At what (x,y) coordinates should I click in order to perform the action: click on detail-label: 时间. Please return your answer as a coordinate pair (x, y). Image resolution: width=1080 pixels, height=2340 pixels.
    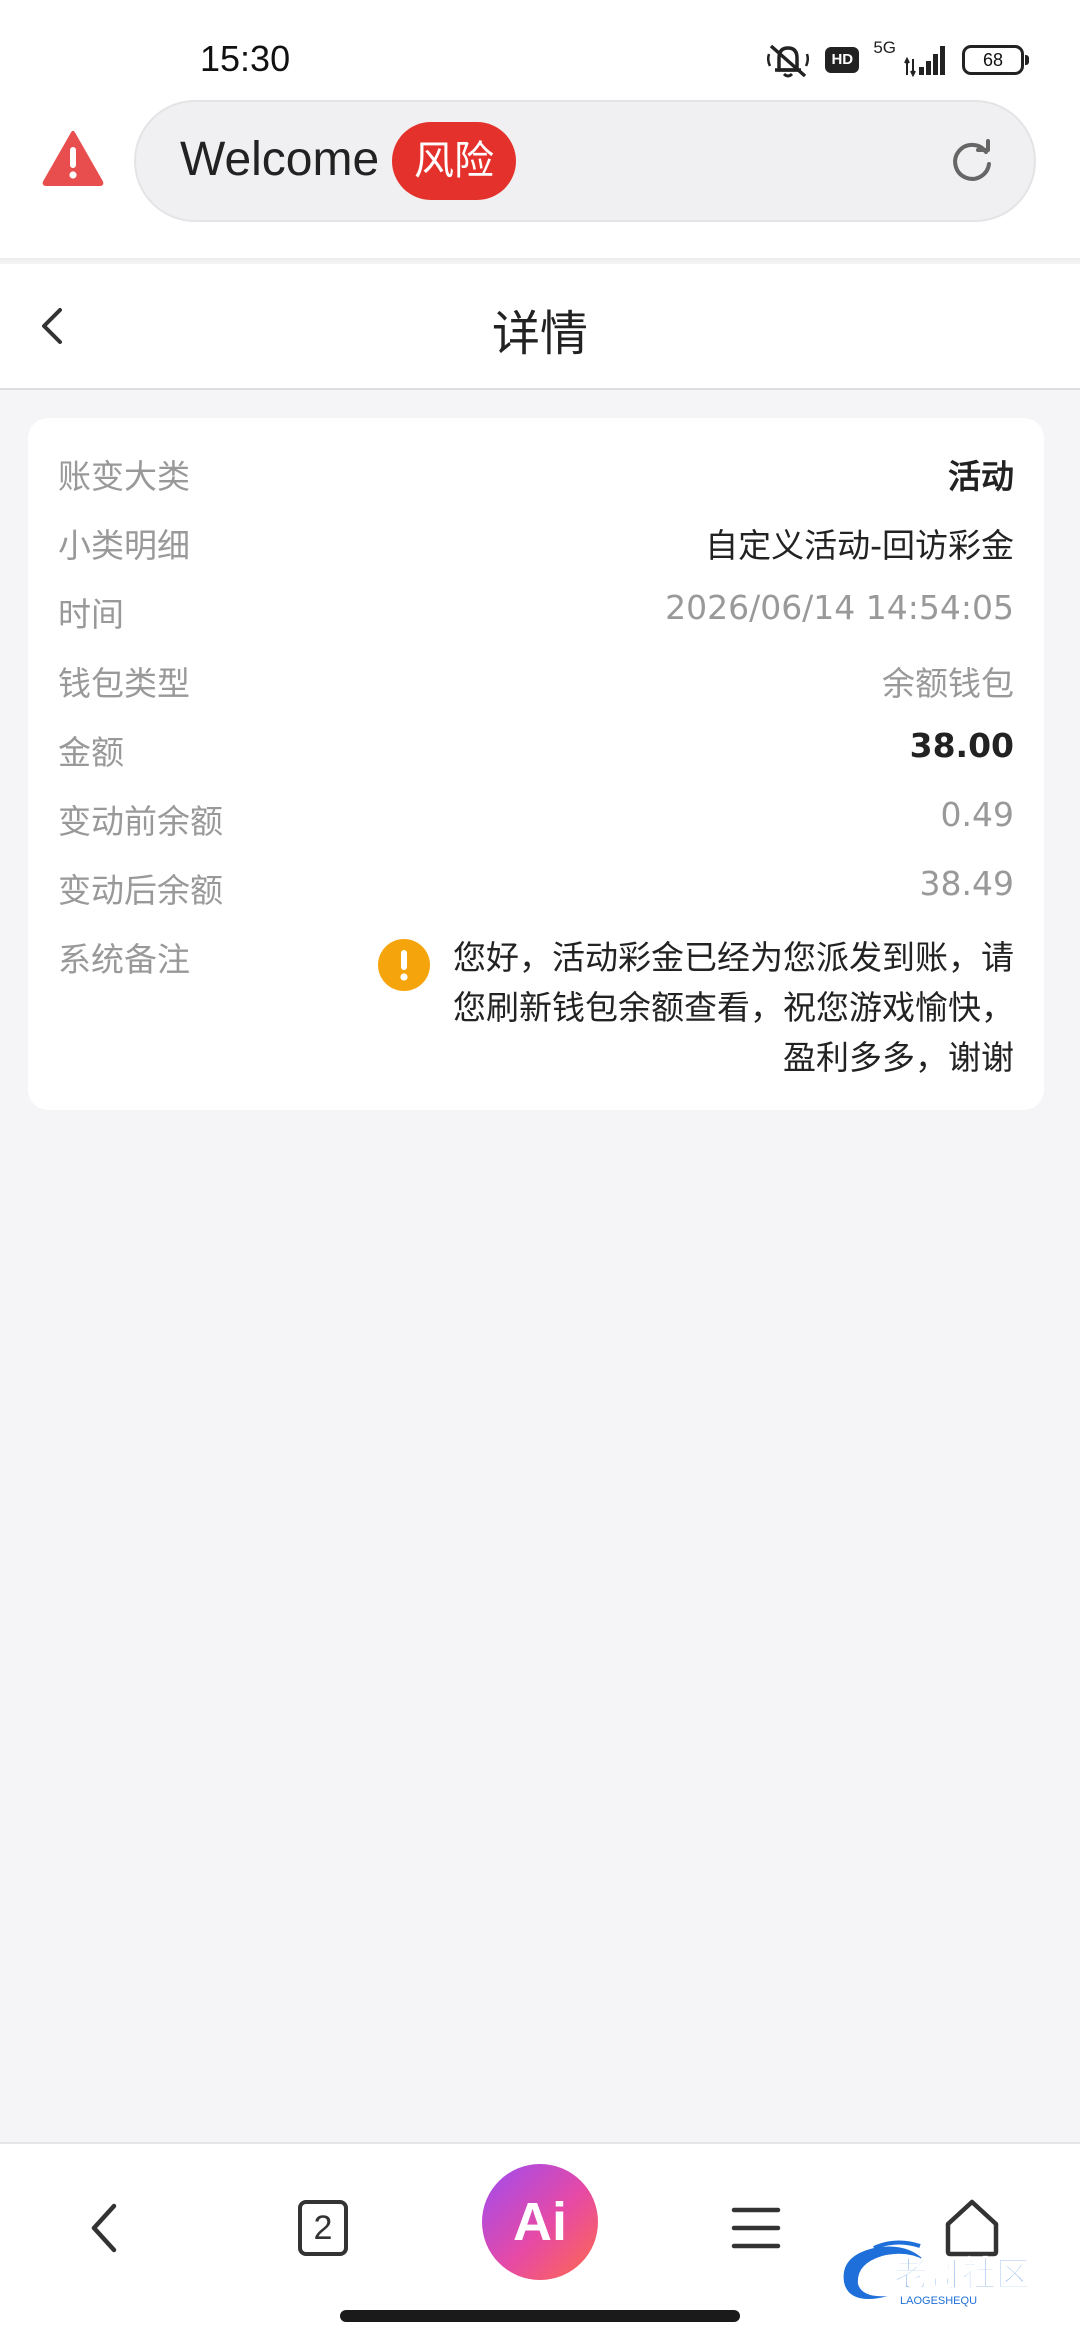
    Looking at the image, I should click on (91, 614).